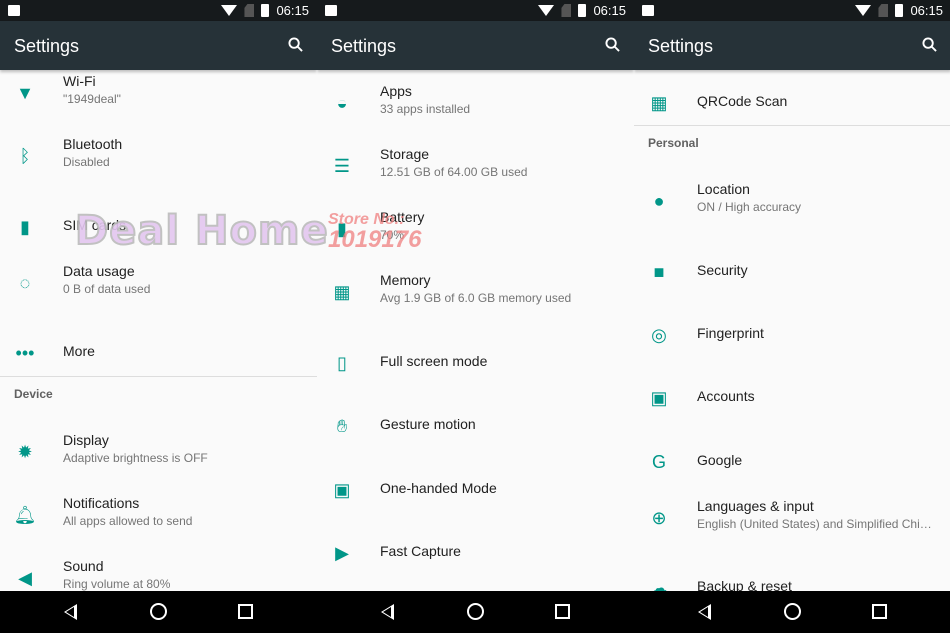  I want to click on settings-item-location: ● Location ON / High accuracy, so click(792, 201).